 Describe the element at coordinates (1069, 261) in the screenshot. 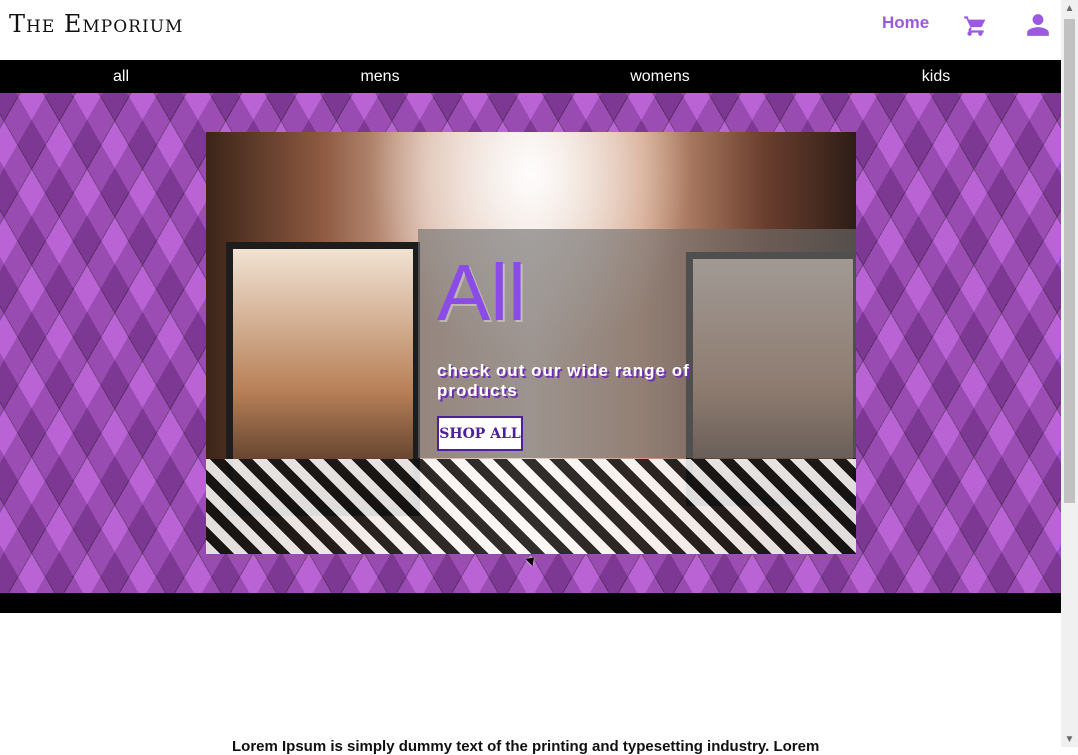

I see `scroll-thumb` at that location.